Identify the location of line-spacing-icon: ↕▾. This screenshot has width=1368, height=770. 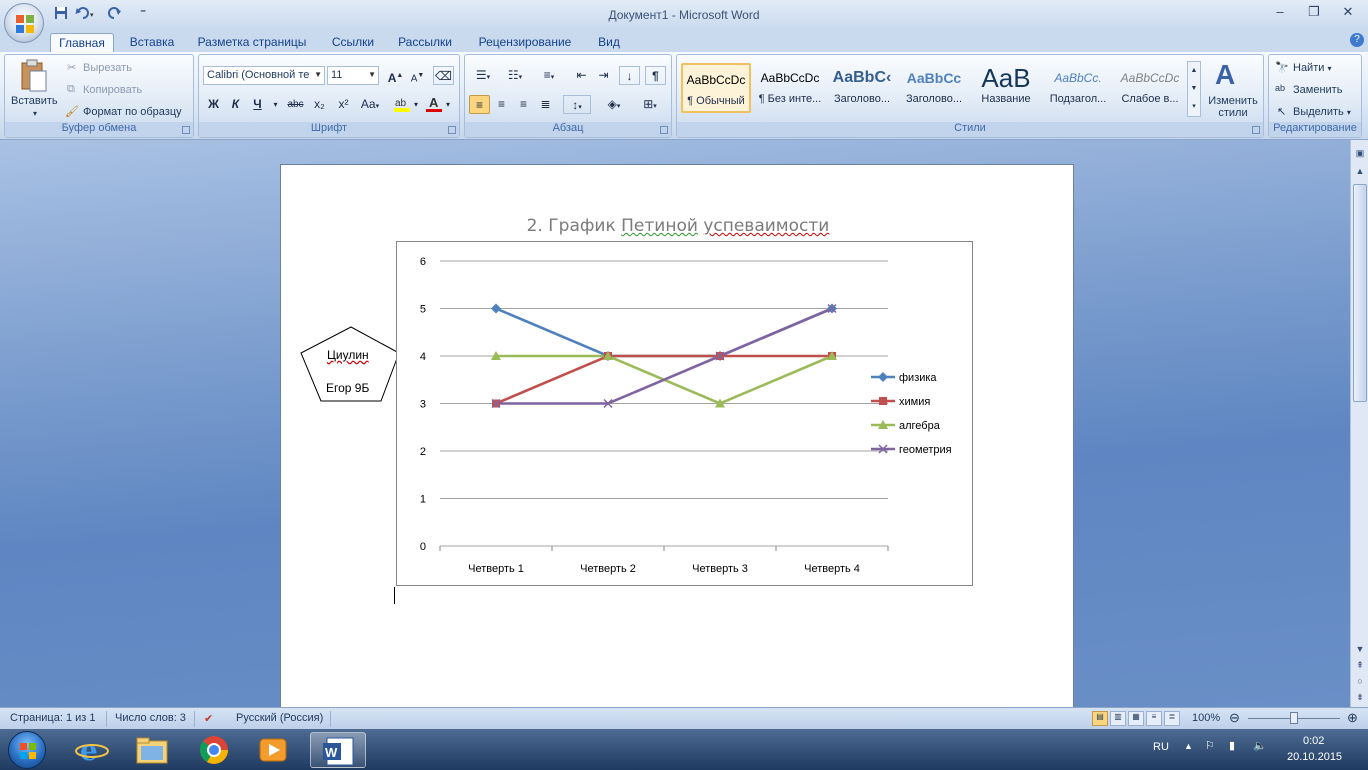
(577, 104).